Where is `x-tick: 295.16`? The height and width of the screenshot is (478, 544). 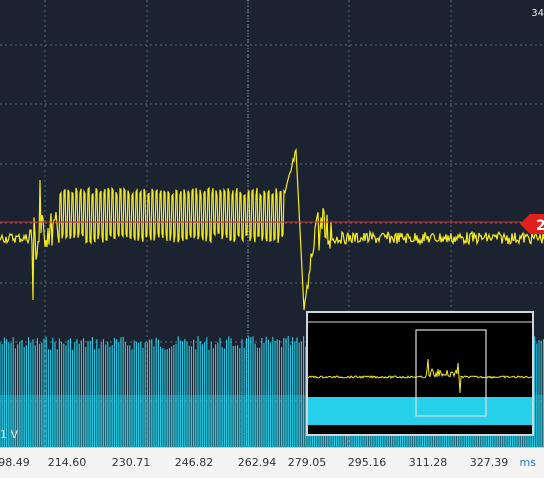
x-tick: 295.16 is located at coordinates (367, 462).